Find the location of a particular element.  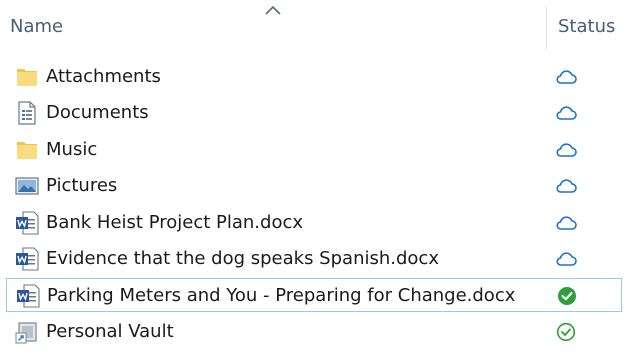

column-header: Name Status is located at coordinates (321, 25).